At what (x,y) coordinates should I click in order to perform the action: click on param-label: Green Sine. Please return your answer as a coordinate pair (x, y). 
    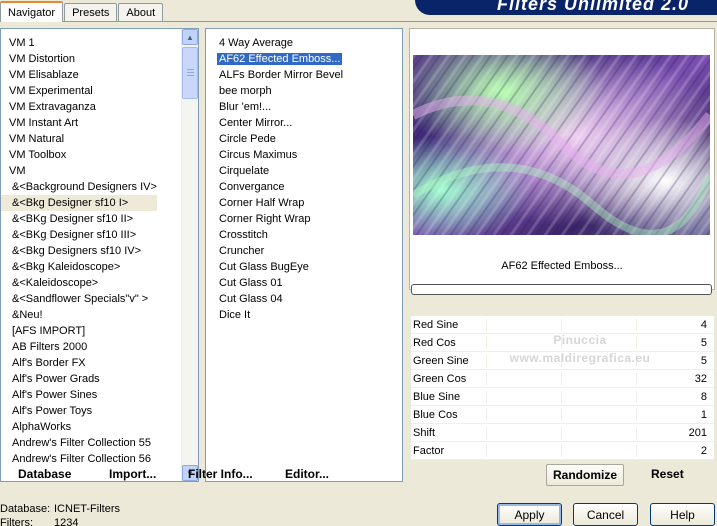
    Looking at the image, I should click on (441, 360).